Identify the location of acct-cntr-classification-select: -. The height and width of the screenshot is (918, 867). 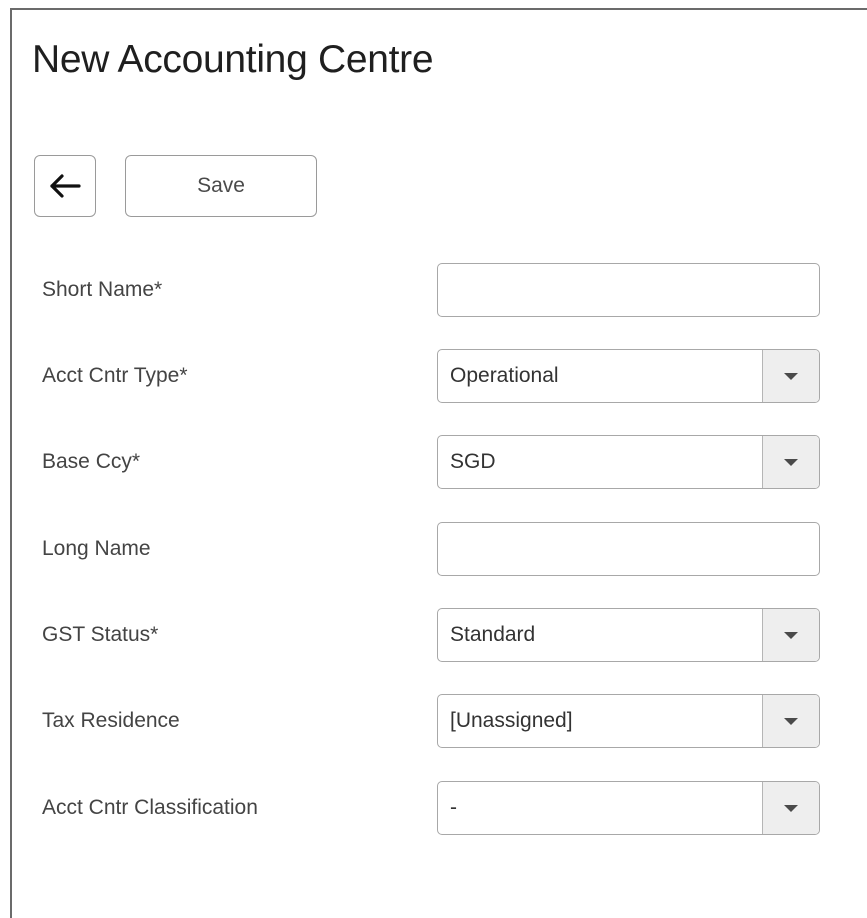
(628, 808).